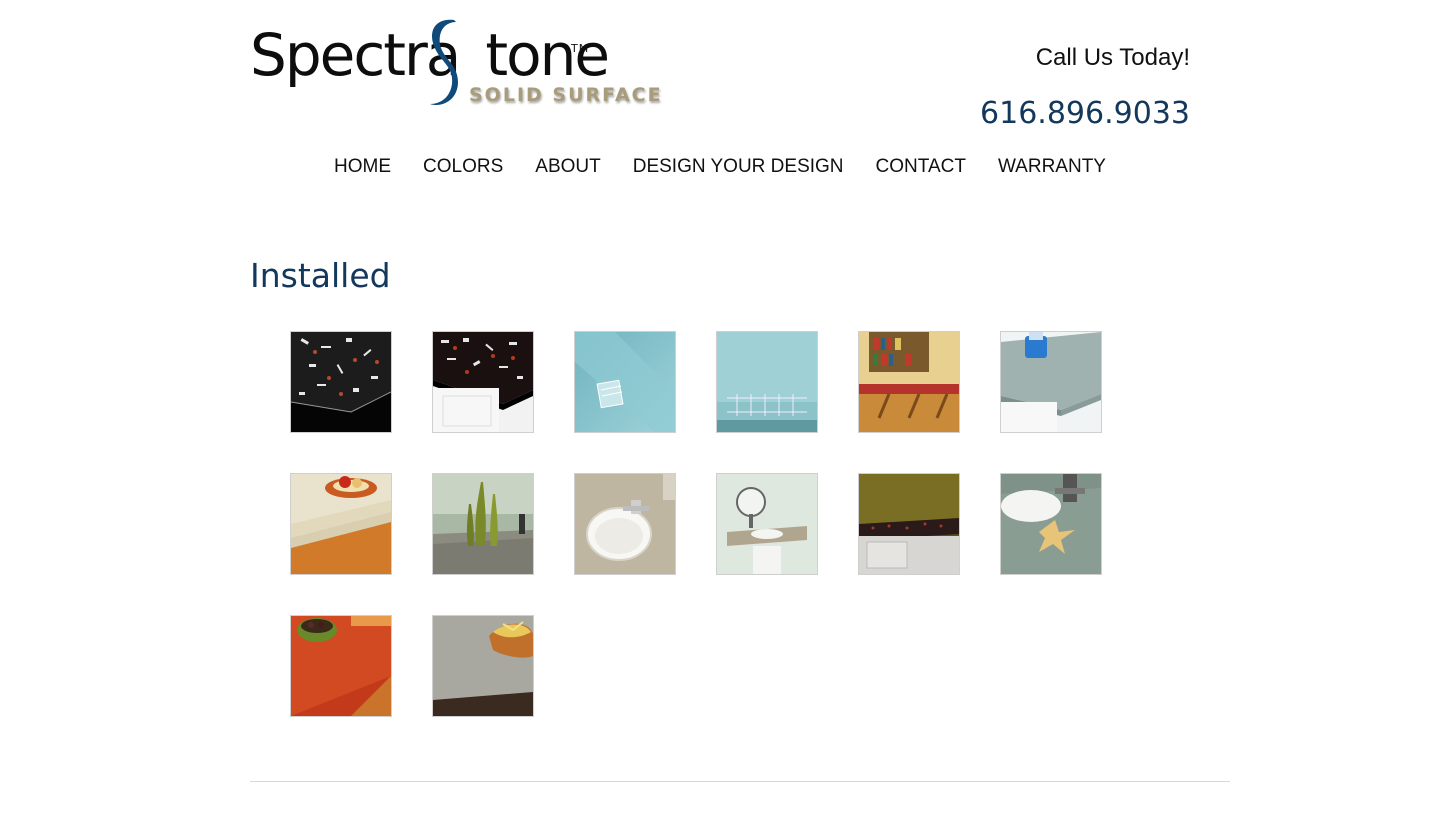 The width and height of the screenshot is (1440, 822). I want to click on footer-divider, so click(740, 781).